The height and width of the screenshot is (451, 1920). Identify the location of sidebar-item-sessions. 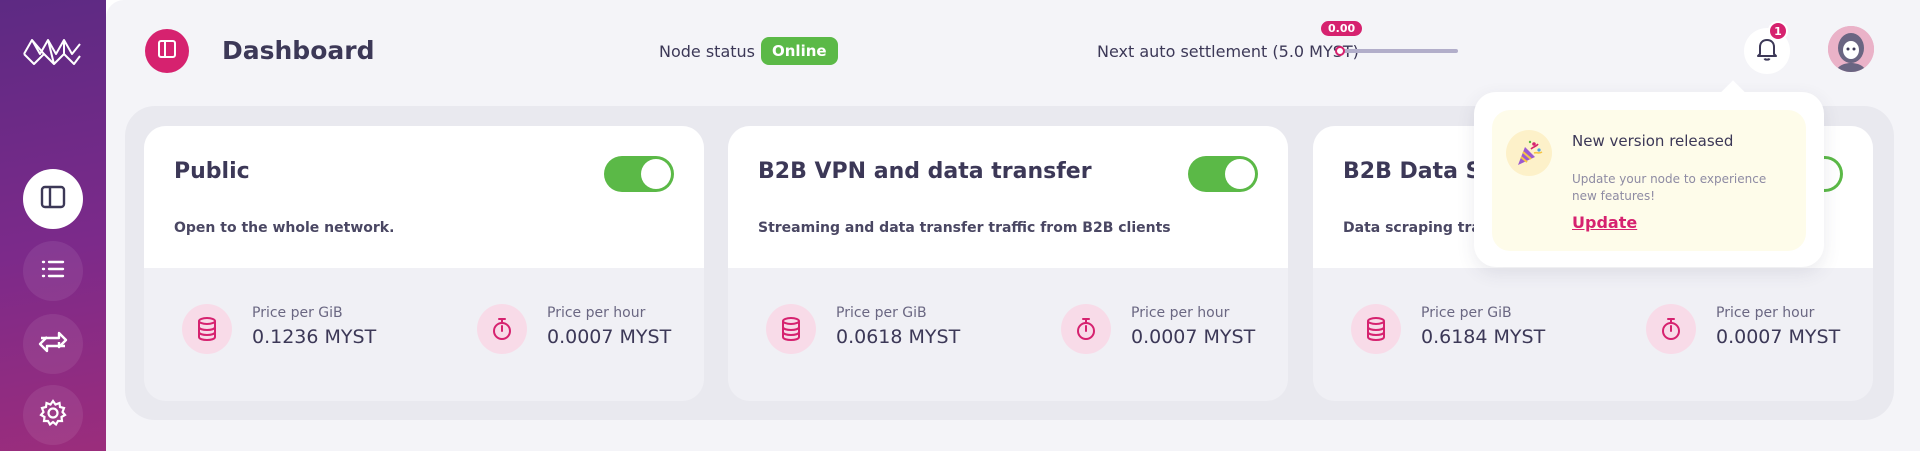
(53, 271).